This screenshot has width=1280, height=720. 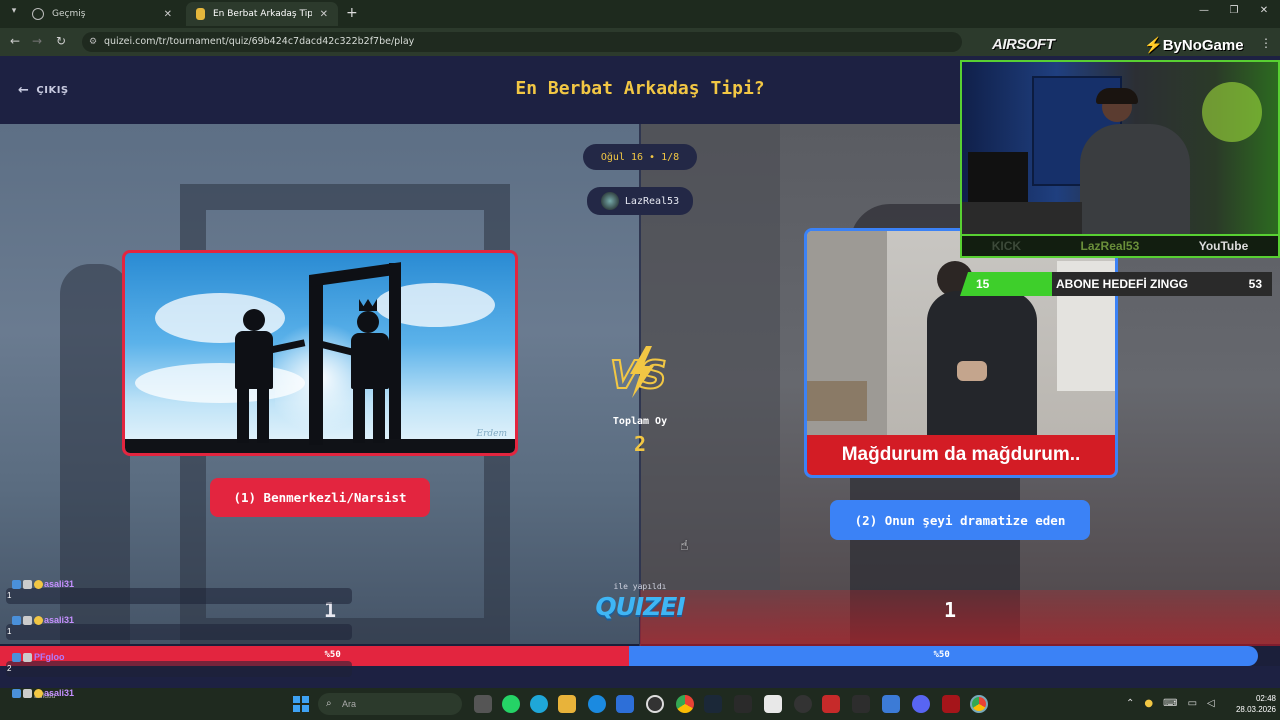 What do you see at coordinates (483, 704) in the screenshot?
I see `task-view-icon` at bounding box center [483, 704].